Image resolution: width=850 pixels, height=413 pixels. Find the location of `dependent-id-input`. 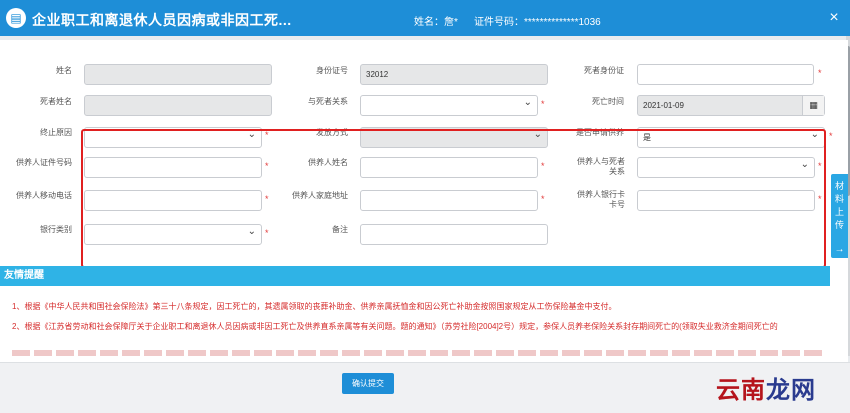

dependent-id-input is located at coordinates (173, 167).